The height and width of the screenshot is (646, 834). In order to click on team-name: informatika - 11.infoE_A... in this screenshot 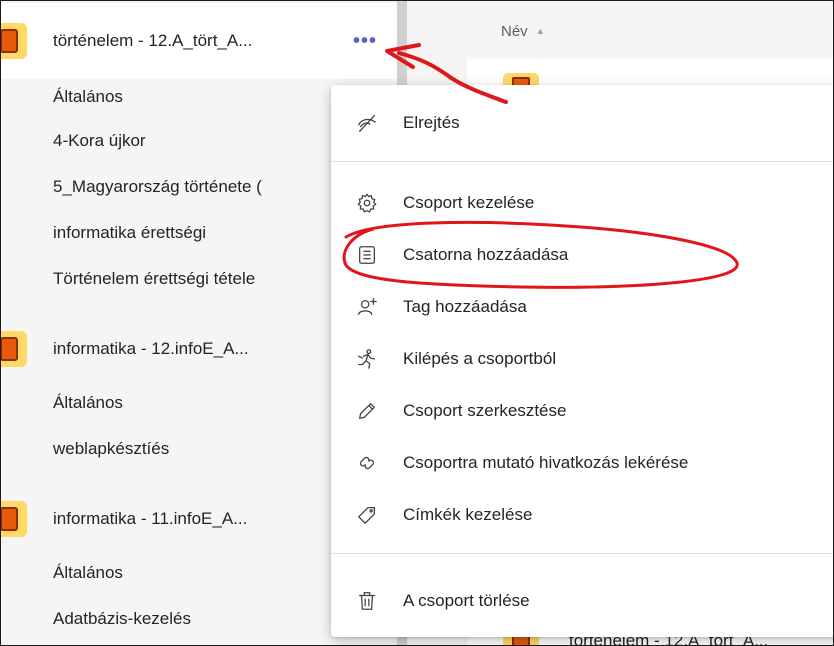, I will do `click(150, 518)`.